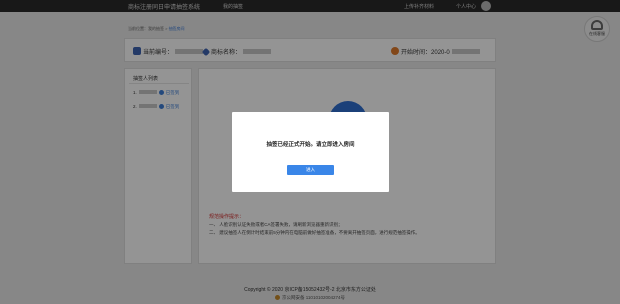 Image resolution: width=620 pixels, height=304 pixels. What do you see at coordinates (310, 145) in the screenshot?
I see `dialog-message: 抽签已经正式开始。请立即进入房间` at bounding box center [310, 145].